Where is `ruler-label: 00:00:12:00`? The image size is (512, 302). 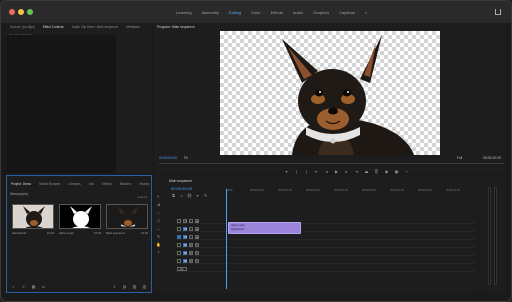
ruler-label: 00:00:12:00 is located at coordinates (425, 190).